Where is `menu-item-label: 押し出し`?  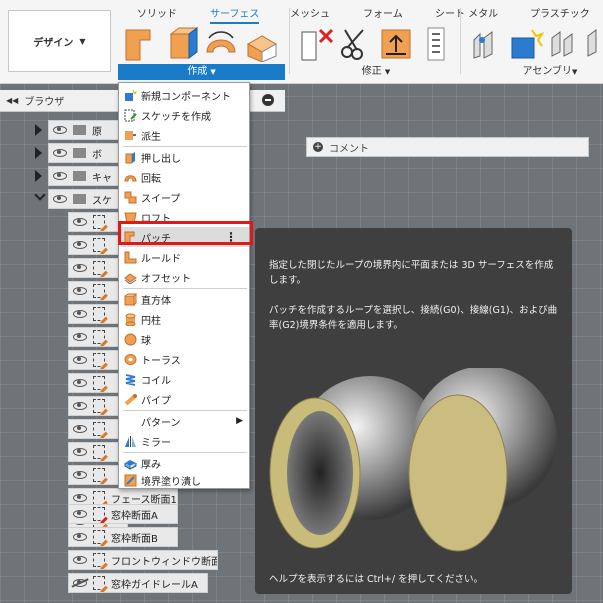 menu-item-label: 押し出し is located at coordinates (161, 159).